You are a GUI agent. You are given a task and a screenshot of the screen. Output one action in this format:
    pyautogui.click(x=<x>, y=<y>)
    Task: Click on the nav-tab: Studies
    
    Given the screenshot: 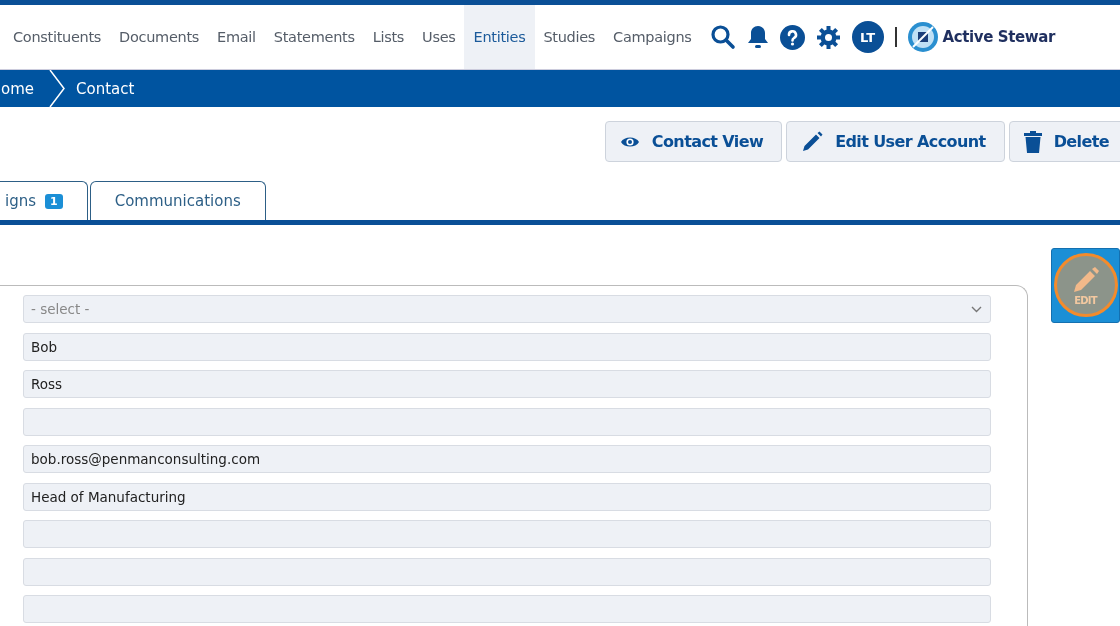 What is the action you would take?
    pyautogui.click(x=569, y=37)
    